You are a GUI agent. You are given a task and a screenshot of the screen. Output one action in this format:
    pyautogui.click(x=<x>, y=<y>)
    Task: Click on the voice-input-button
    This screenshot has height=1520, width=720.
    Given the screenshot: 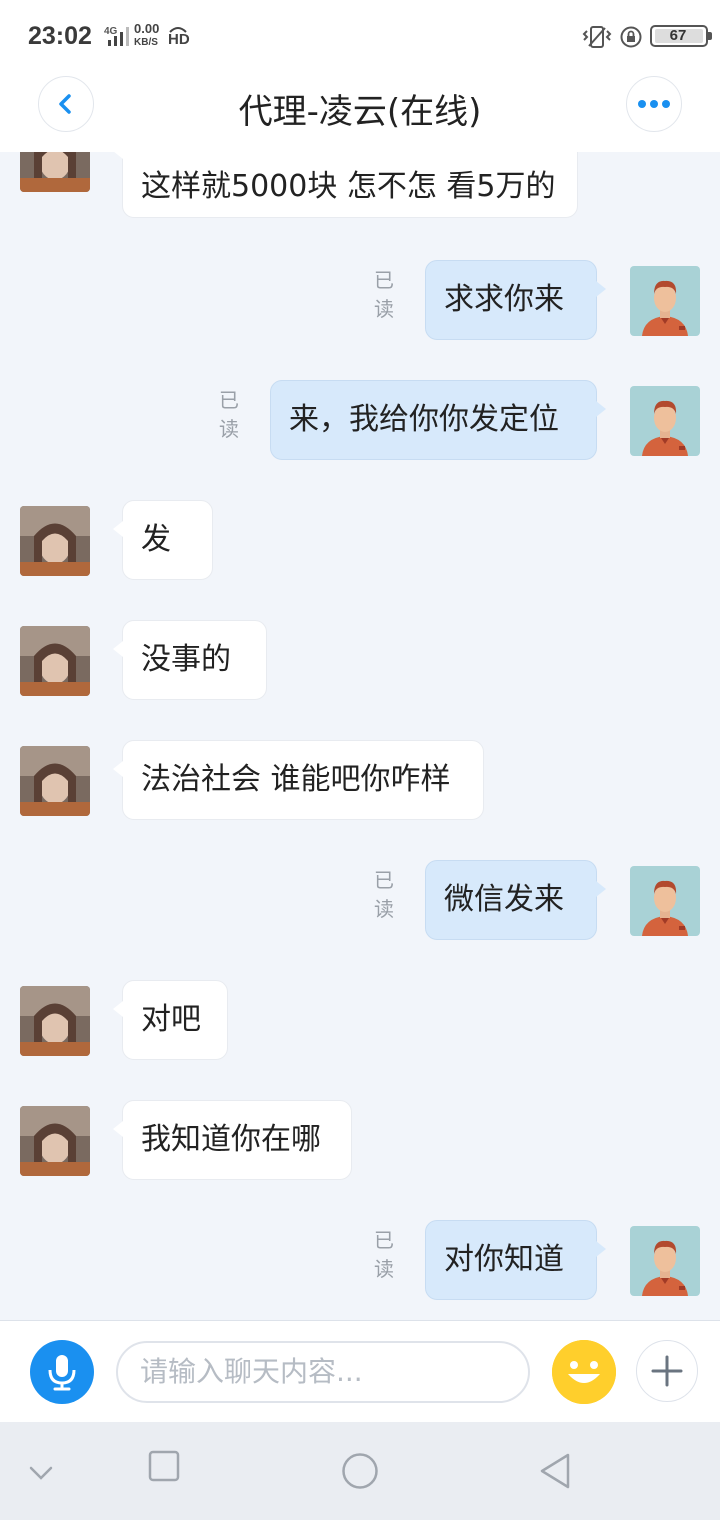 What is the action you would take?
    pyautogui.click(x=62, y=1372)
    